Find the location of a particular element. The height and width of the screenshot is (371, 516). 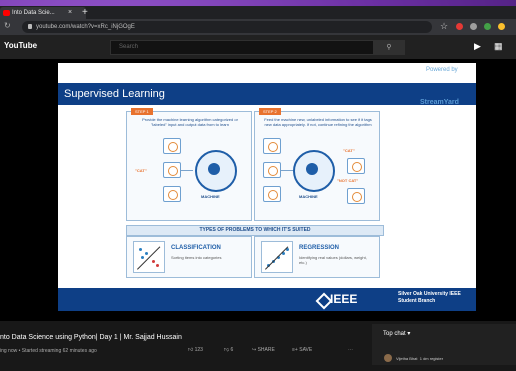

chat-header-label: Top chat is located at coordinates (394, 334).